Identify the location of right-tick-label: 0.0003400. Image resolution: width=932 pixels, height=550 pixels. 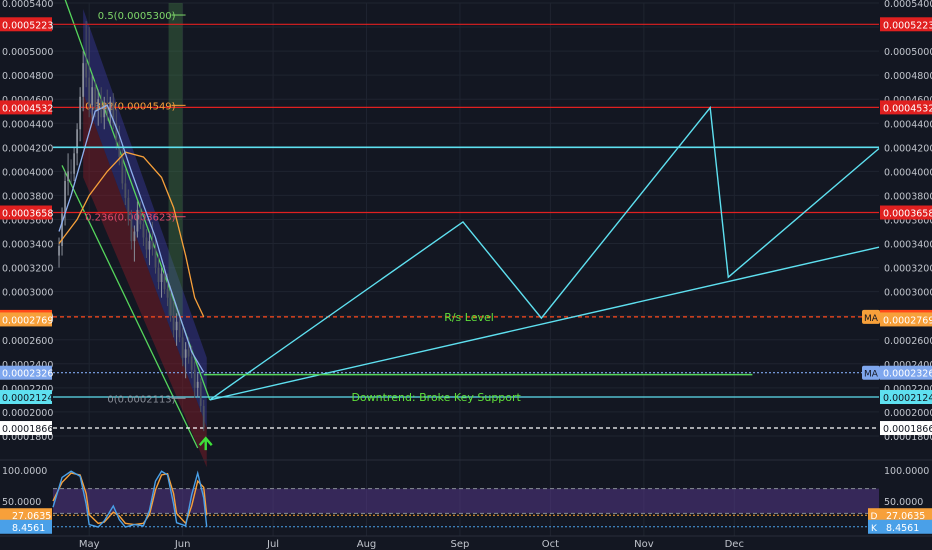
(908, 245).